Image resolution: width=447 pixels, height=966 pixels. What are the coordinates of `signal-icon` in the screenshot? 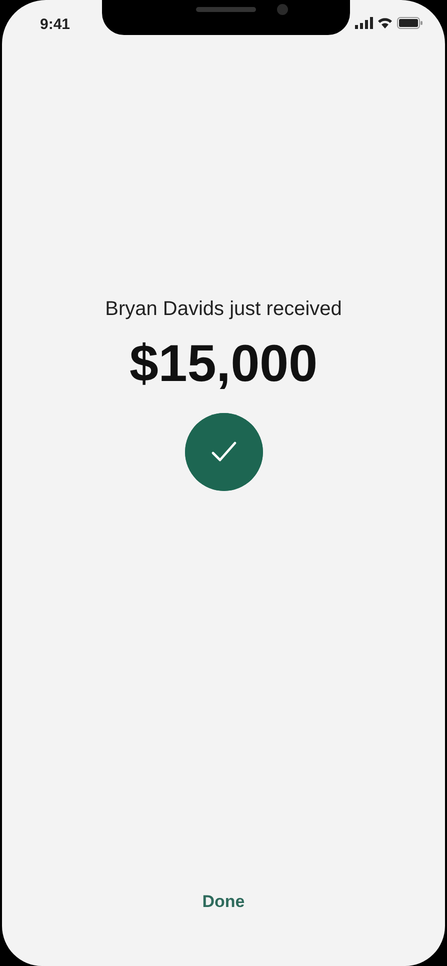 It's located at (364, 23).